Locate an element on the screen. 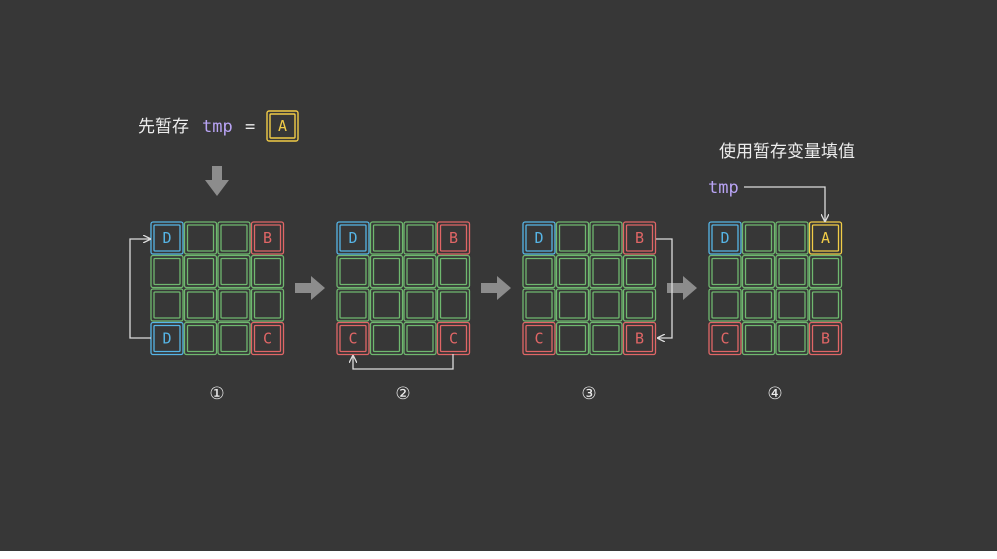  matrix-cell-letter: A is located at coordinates (825, 238).